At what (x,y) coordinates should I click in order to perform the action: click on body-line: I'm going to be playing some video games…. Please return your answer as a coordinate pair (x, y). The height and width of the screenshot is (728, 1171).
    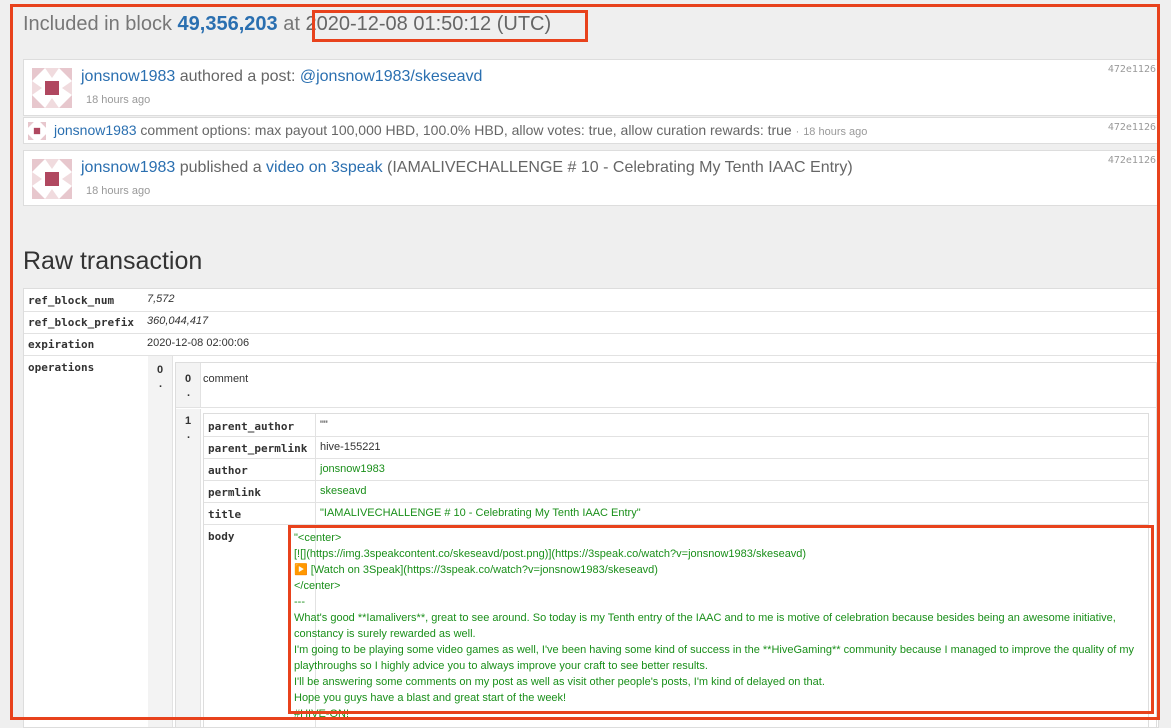
    Looking at the image, I should click on (714, 658).